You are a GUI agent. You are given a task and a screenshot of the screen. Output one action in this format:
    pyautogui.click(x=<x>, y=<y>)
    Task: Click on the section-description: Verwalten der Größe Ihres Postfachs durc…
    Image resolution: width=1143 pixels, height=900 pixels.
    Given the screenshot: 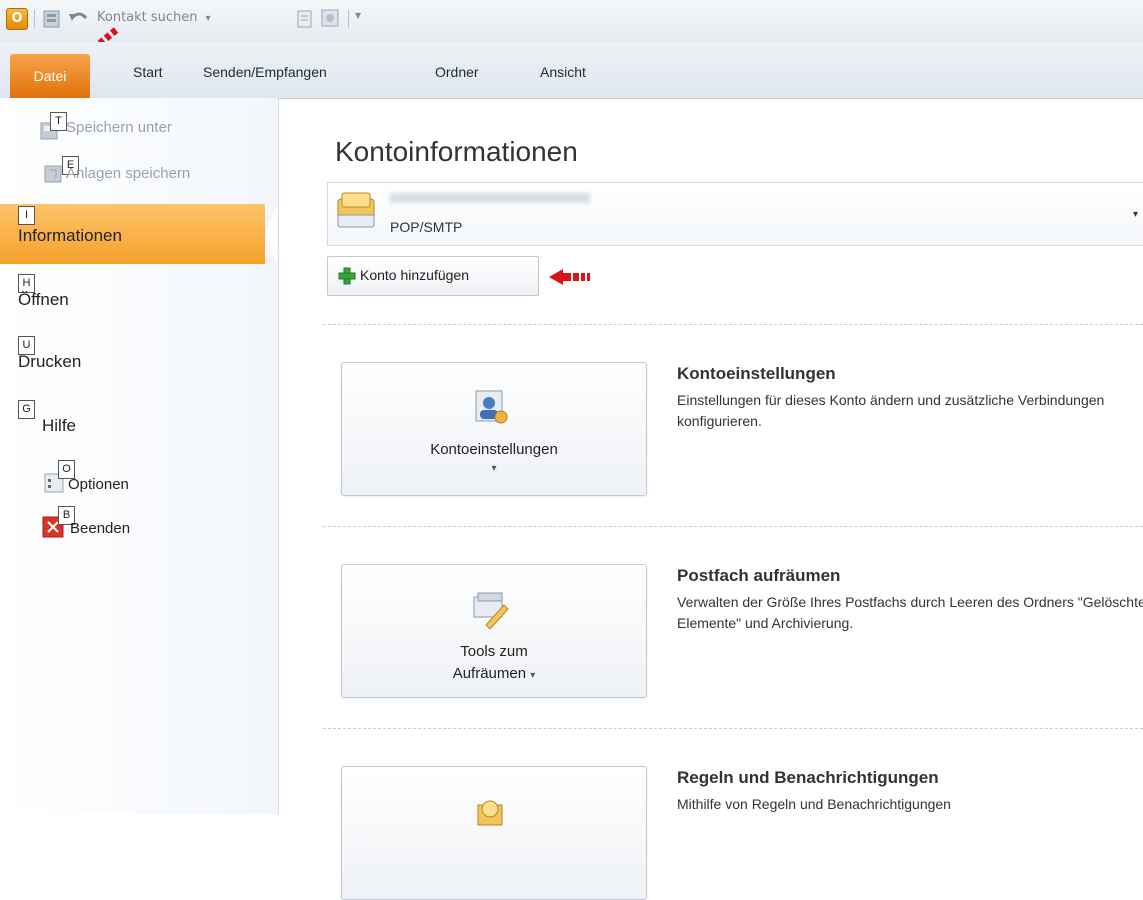 What is the action you would take?
    pyautogui.click(x=910, y=612)
    